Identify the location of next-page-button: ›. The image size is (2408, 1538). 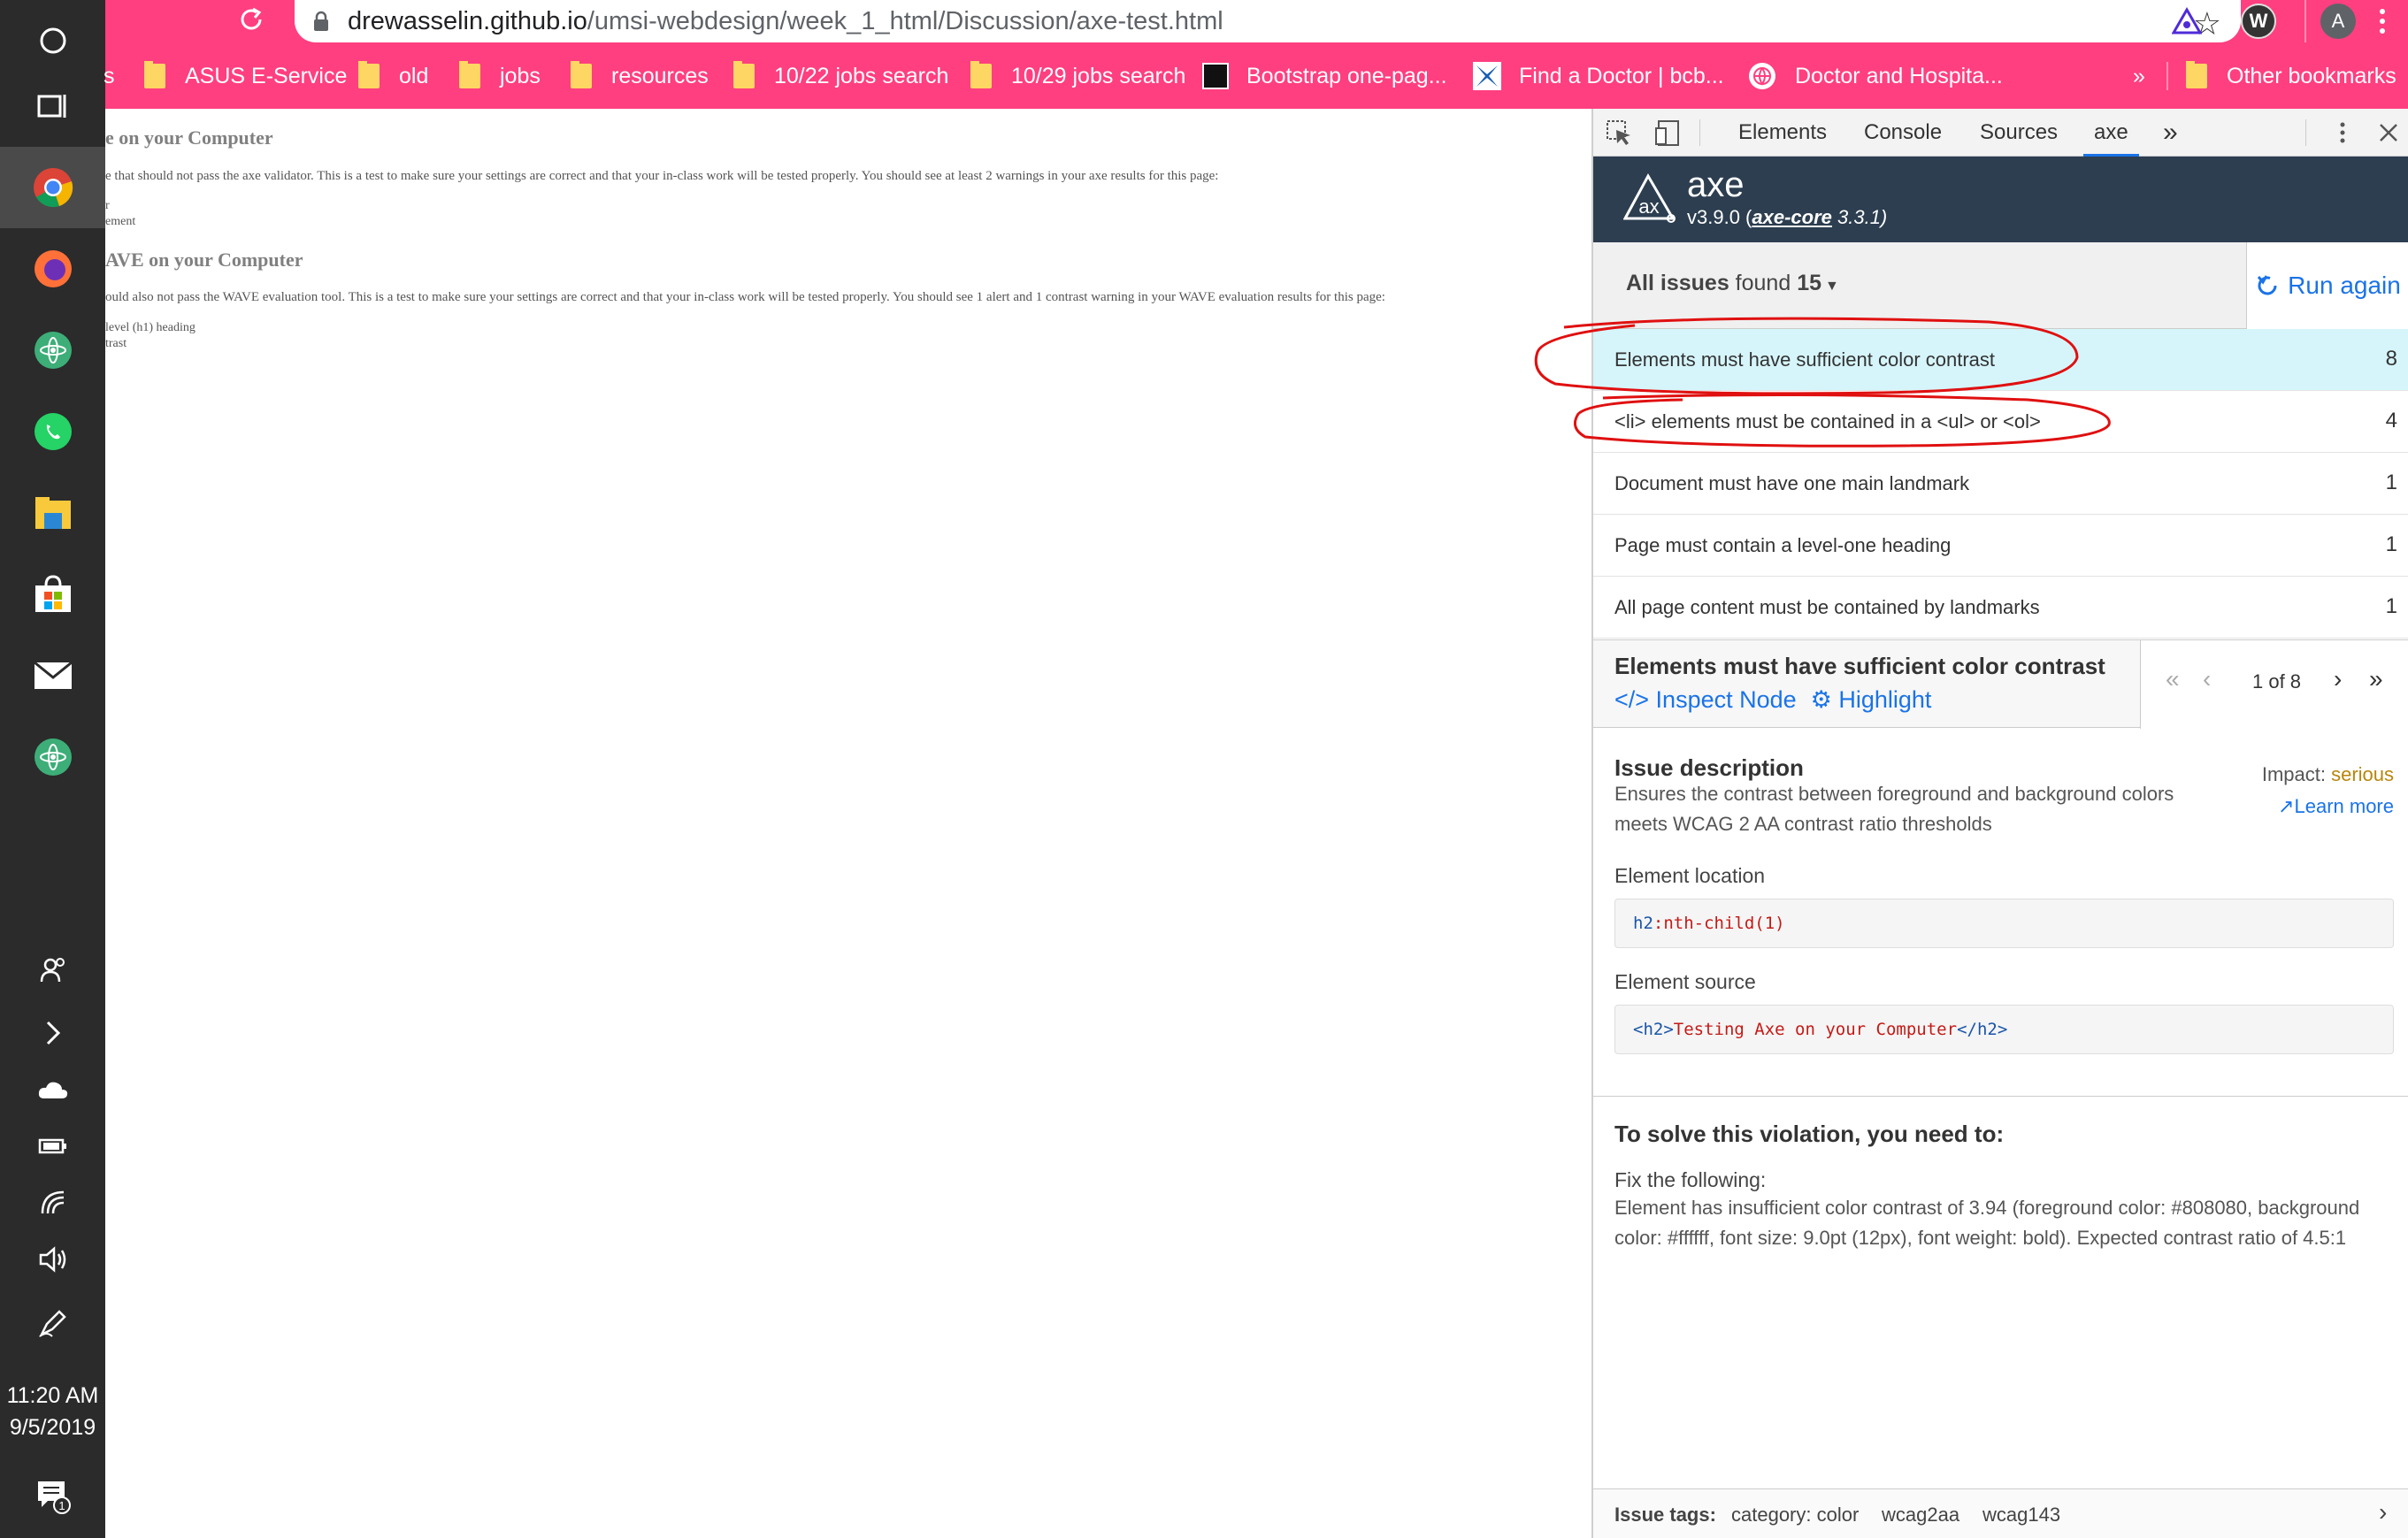
(2338, 679).